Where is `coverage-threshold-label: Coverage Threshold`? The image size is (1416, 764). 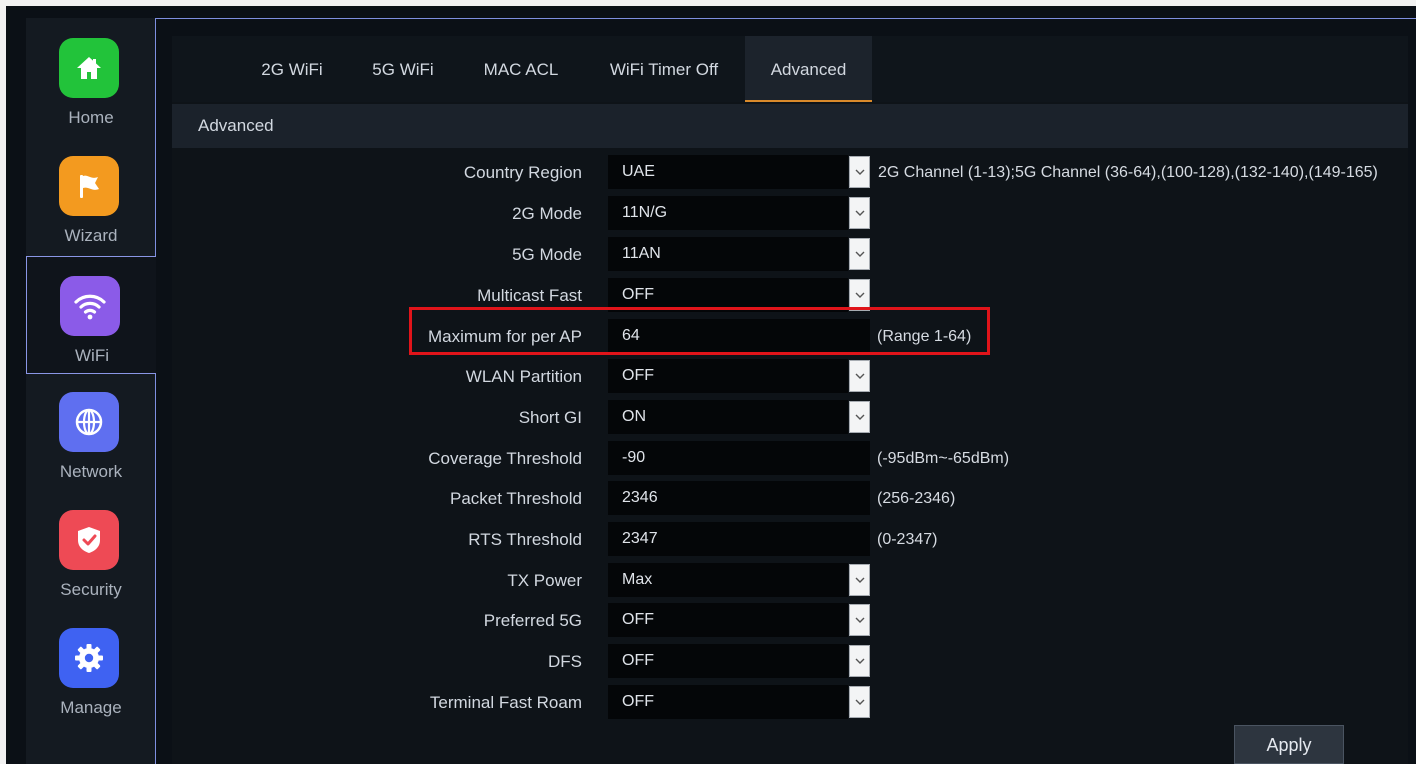 coverage-threshold-label: Coverage Threshold is located at coordinates (505, 458).